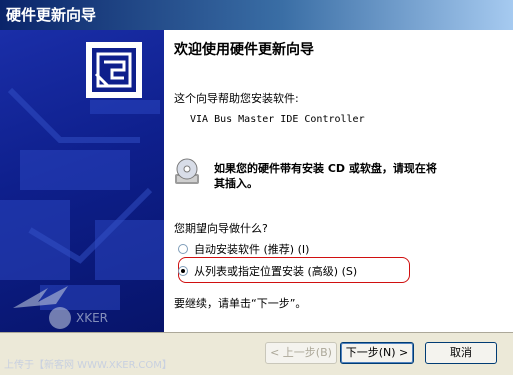  Describe the element at coordinates (251, 249) in the screenshot. I see `auto-install-label: 自动安装软件 (推荐) (I)` at that location.